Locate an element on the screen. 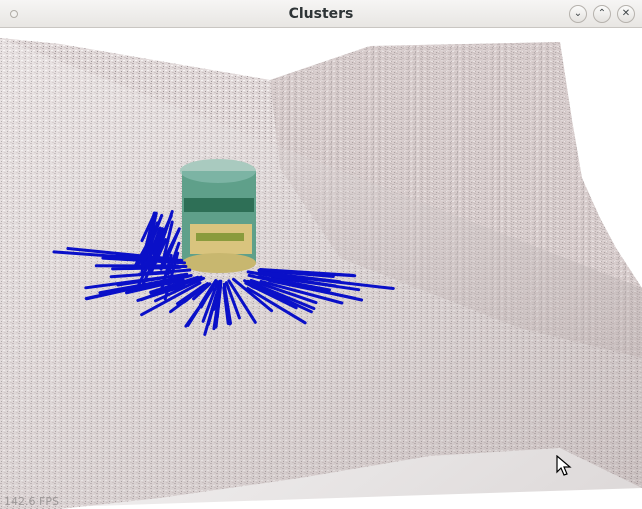 The height and width of the screenshot is (509, 642). close-icon: ✕ is located at coordinates (626, 13).